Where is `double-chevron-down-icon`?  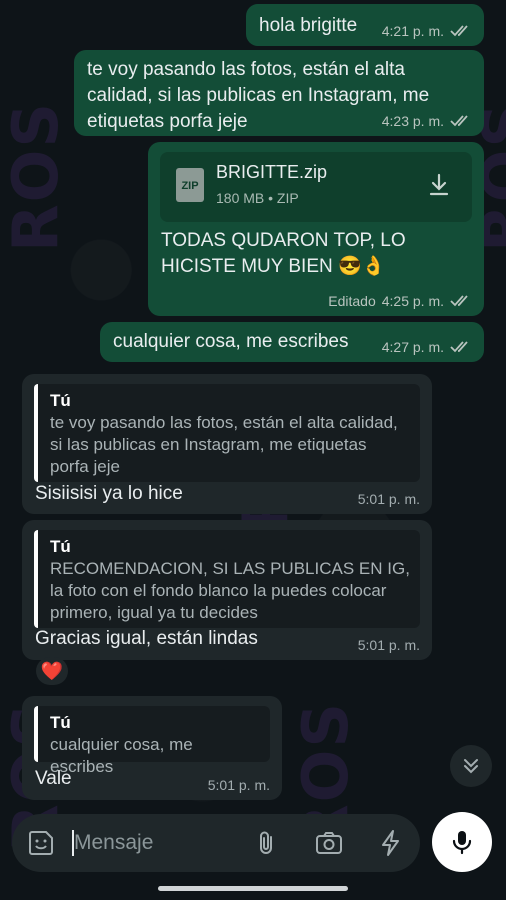 double-chevron-down-icon is located at coordinates (471, 766).